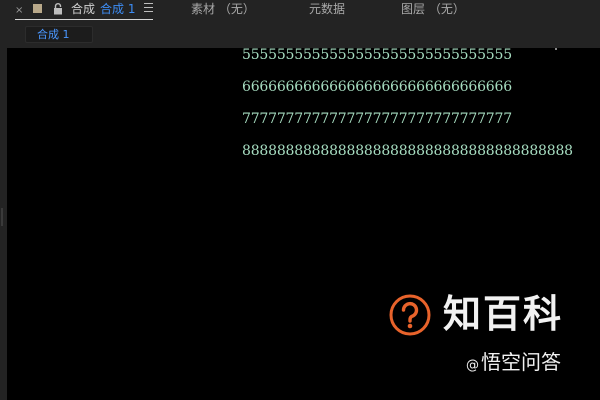 This screenshot has height=400, width=600. Describe the element at coordinates (377, 119) in the screenshot. I see `text-layer-line-3: 7777777777777777777777777777777` at that location.